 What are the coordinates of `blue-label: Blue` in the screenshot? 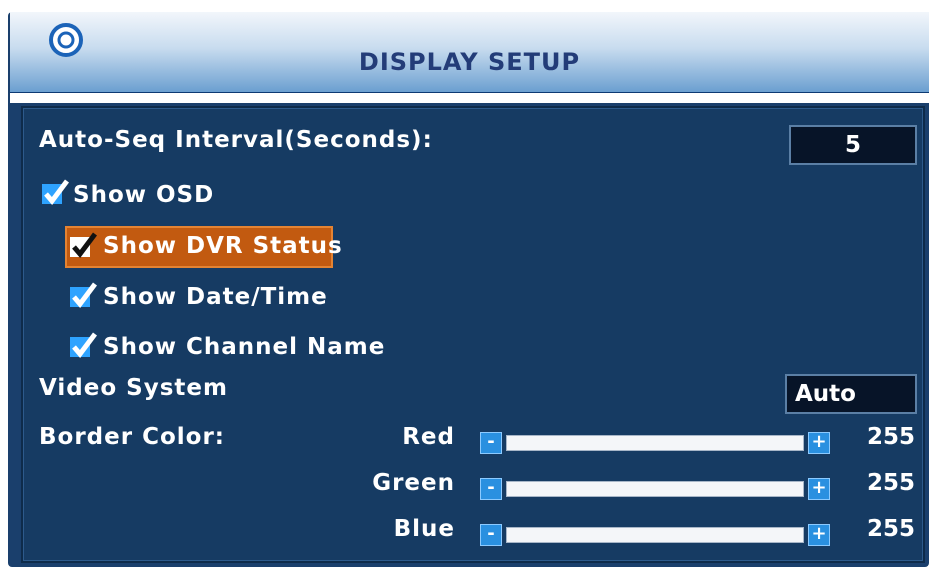 It's located at (424, 529).